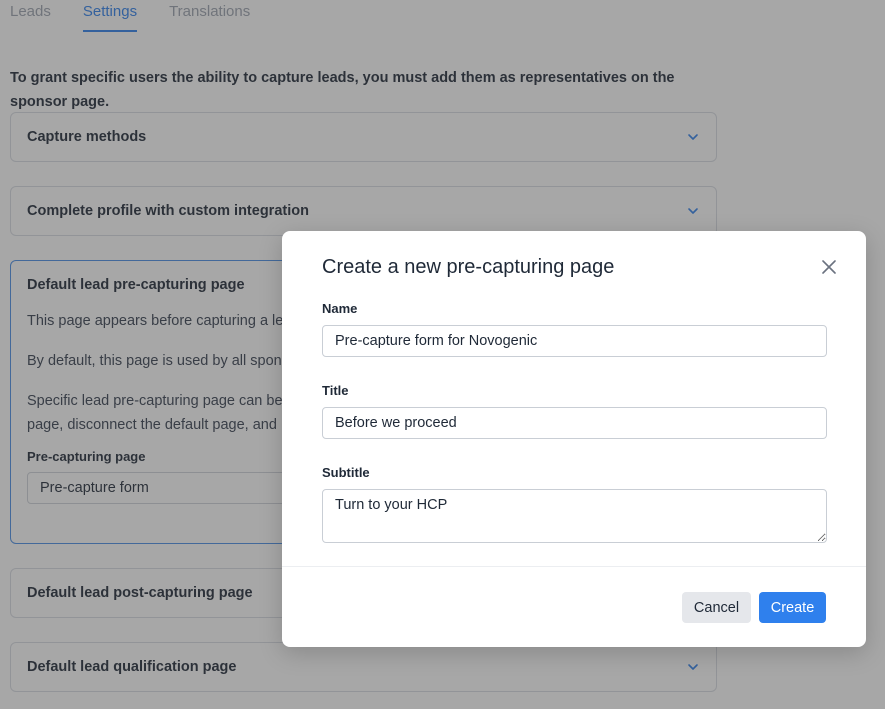 Image resolution: width=885 pixels, height=709 pixels. I want to click on title-input, so click(574, 423).